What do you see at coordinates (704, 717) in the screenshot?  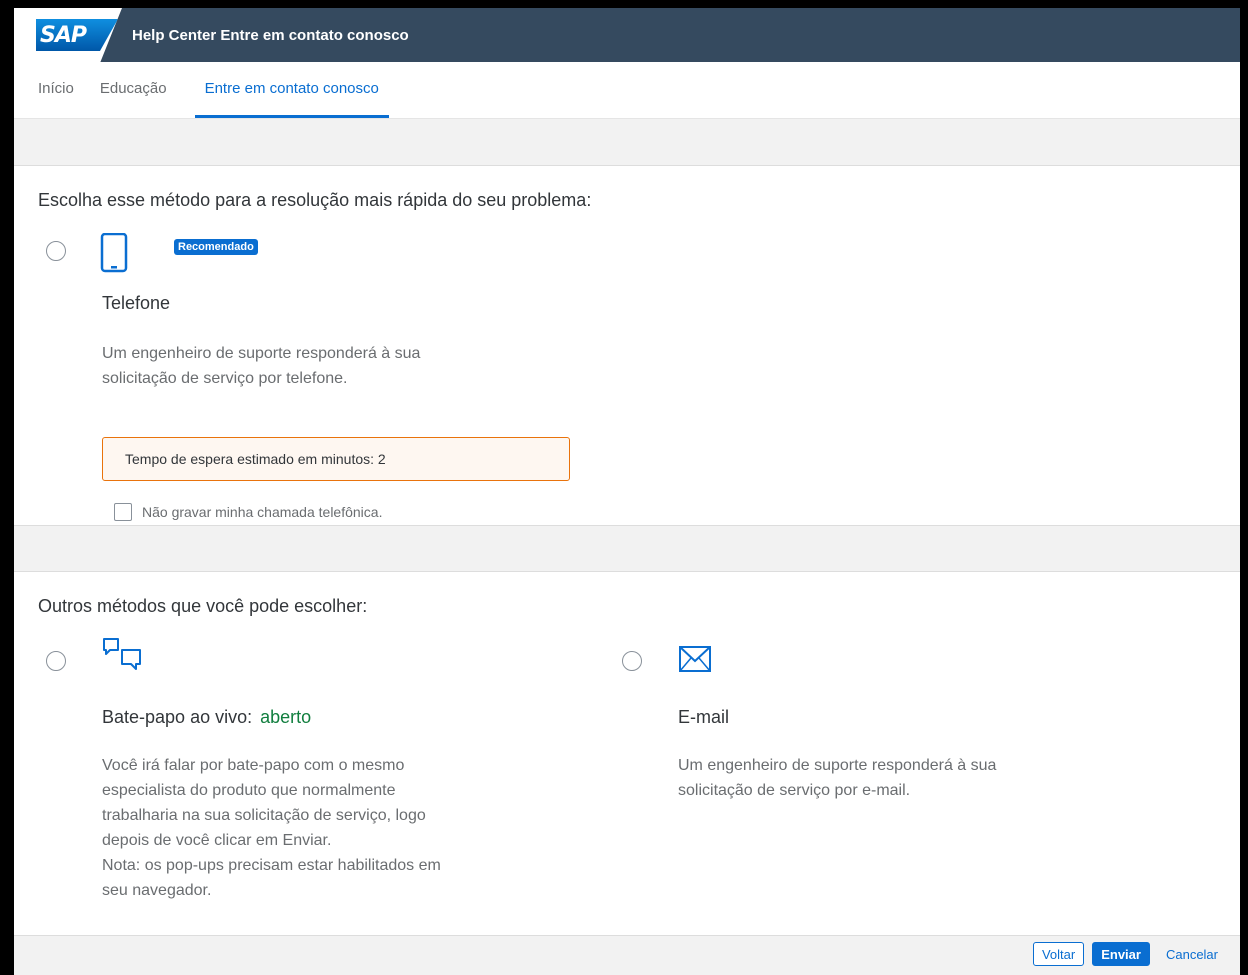 I see `email-name: E-mail` at bounding box center [704, 717].